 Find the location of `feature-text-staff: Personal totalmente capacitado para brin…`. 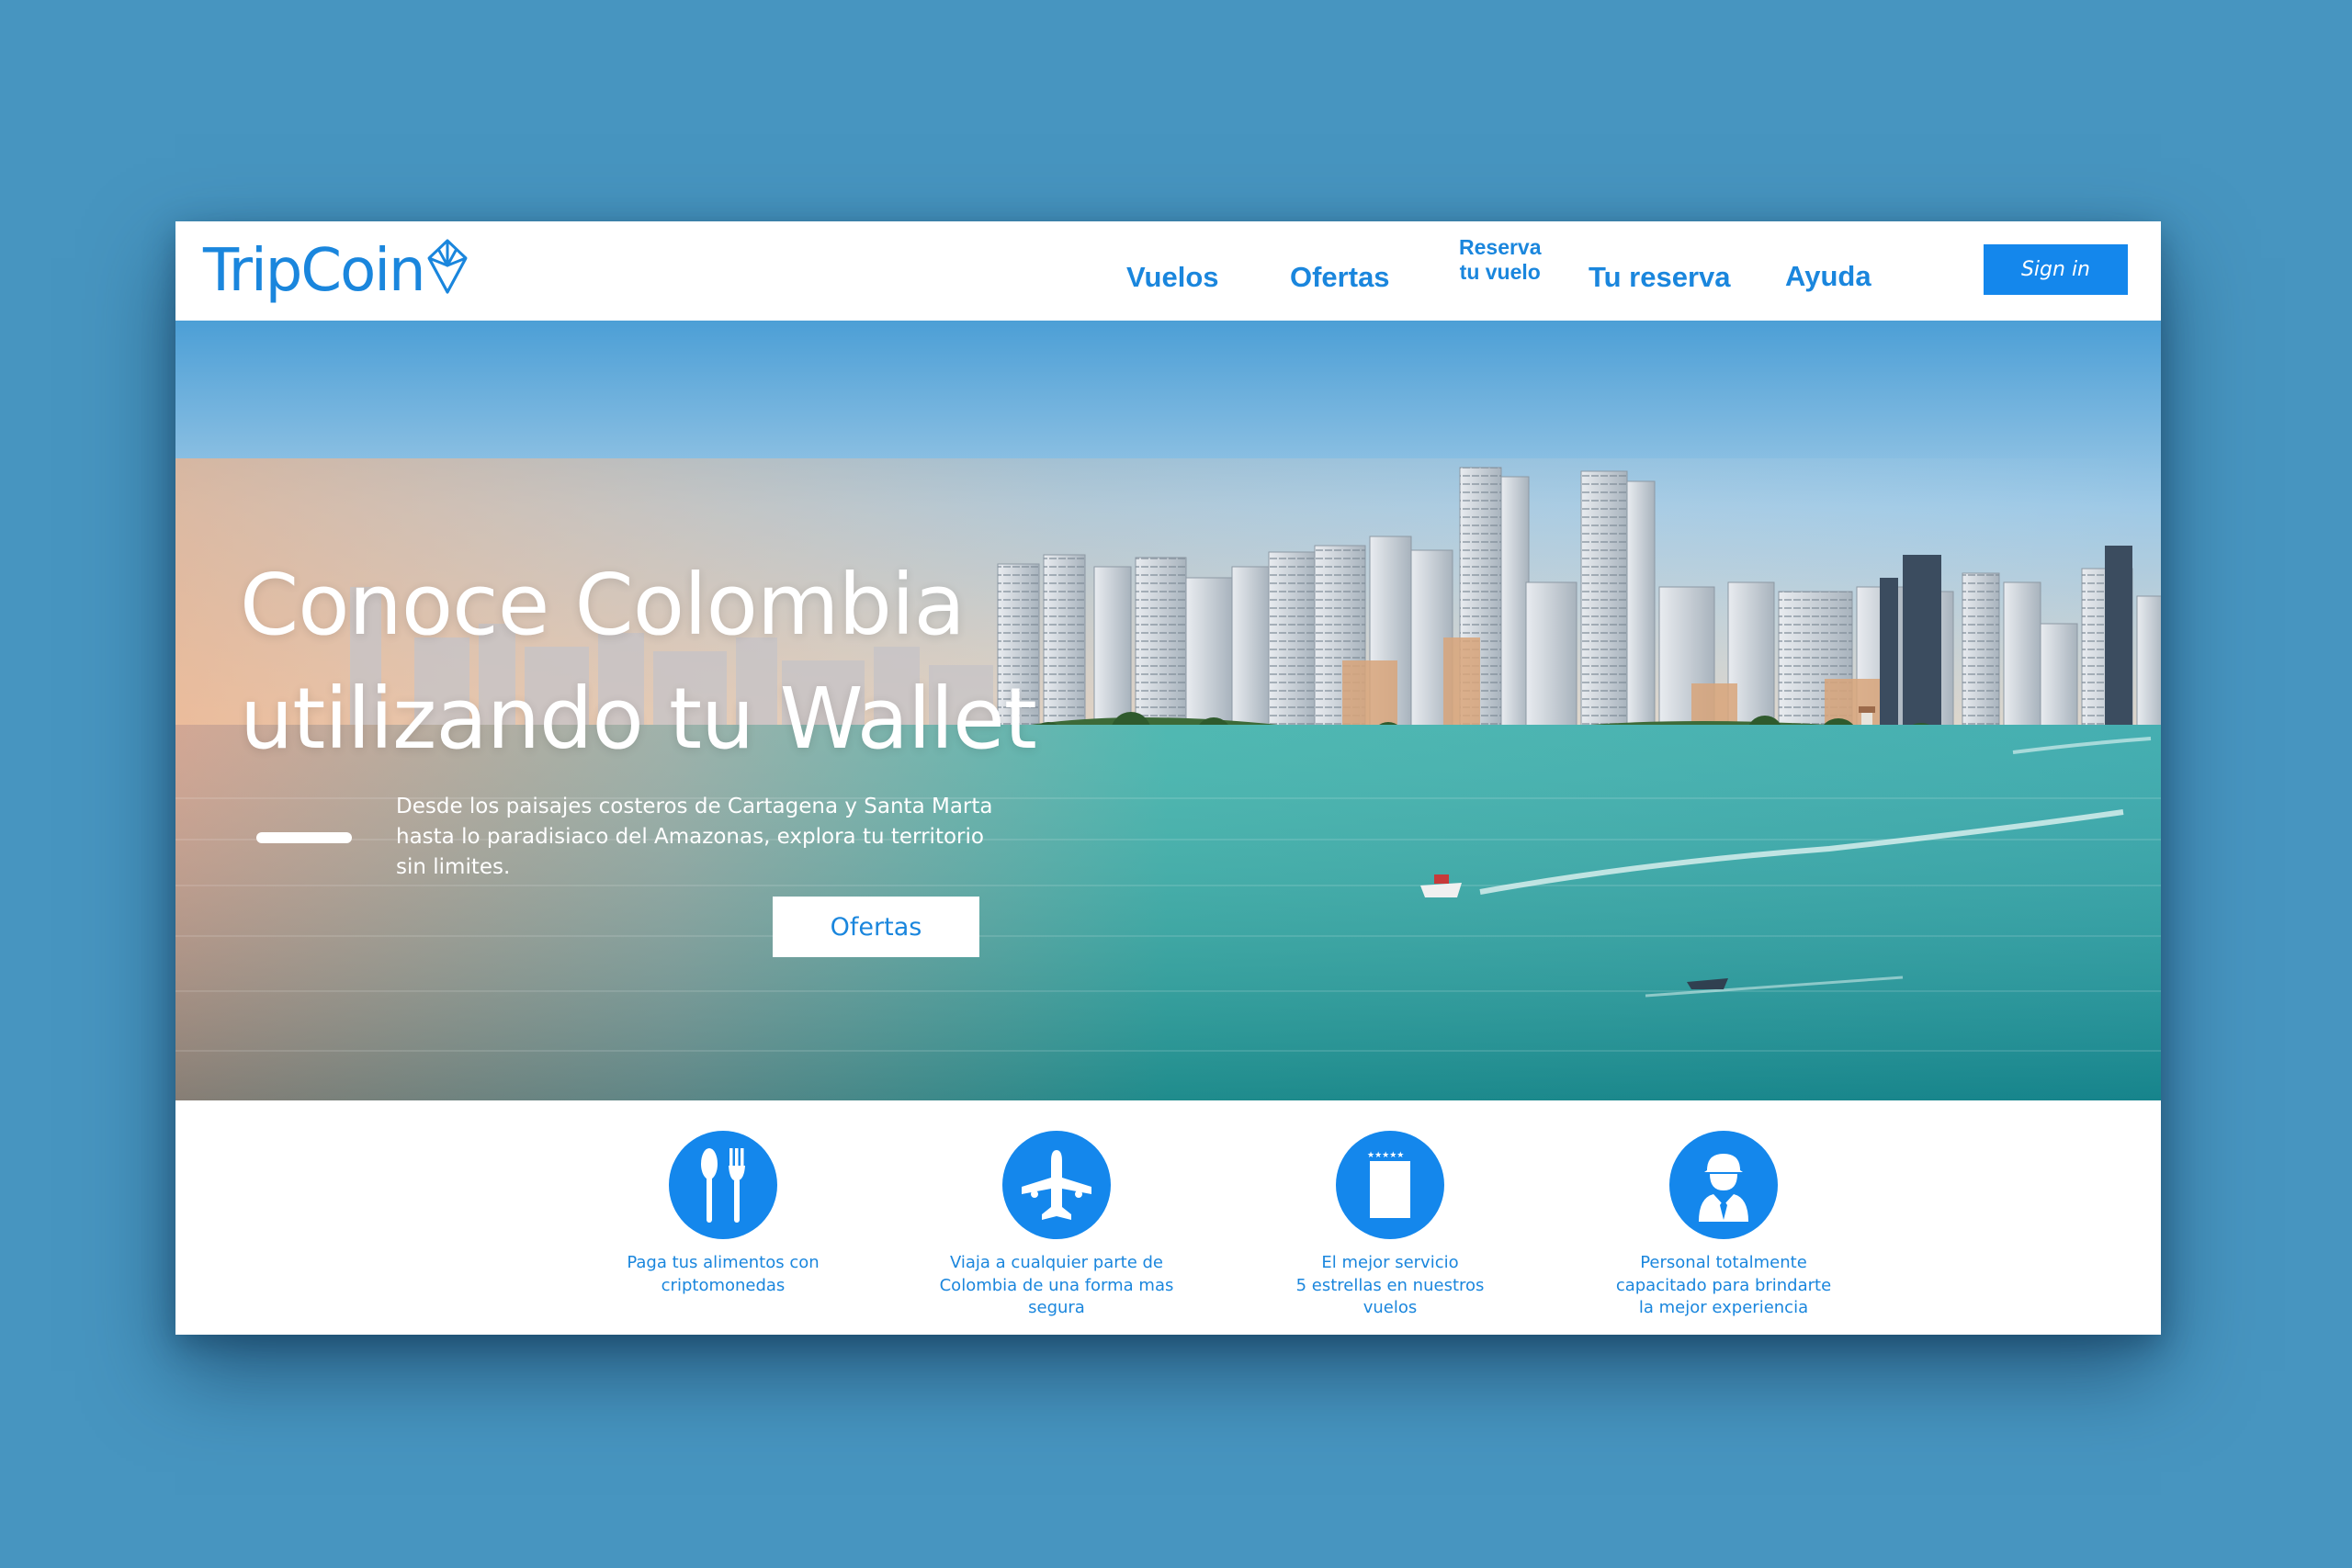

feature-text-staff: Personal totalmente capacitado para brin… is located at coordinates (1724, 1285).